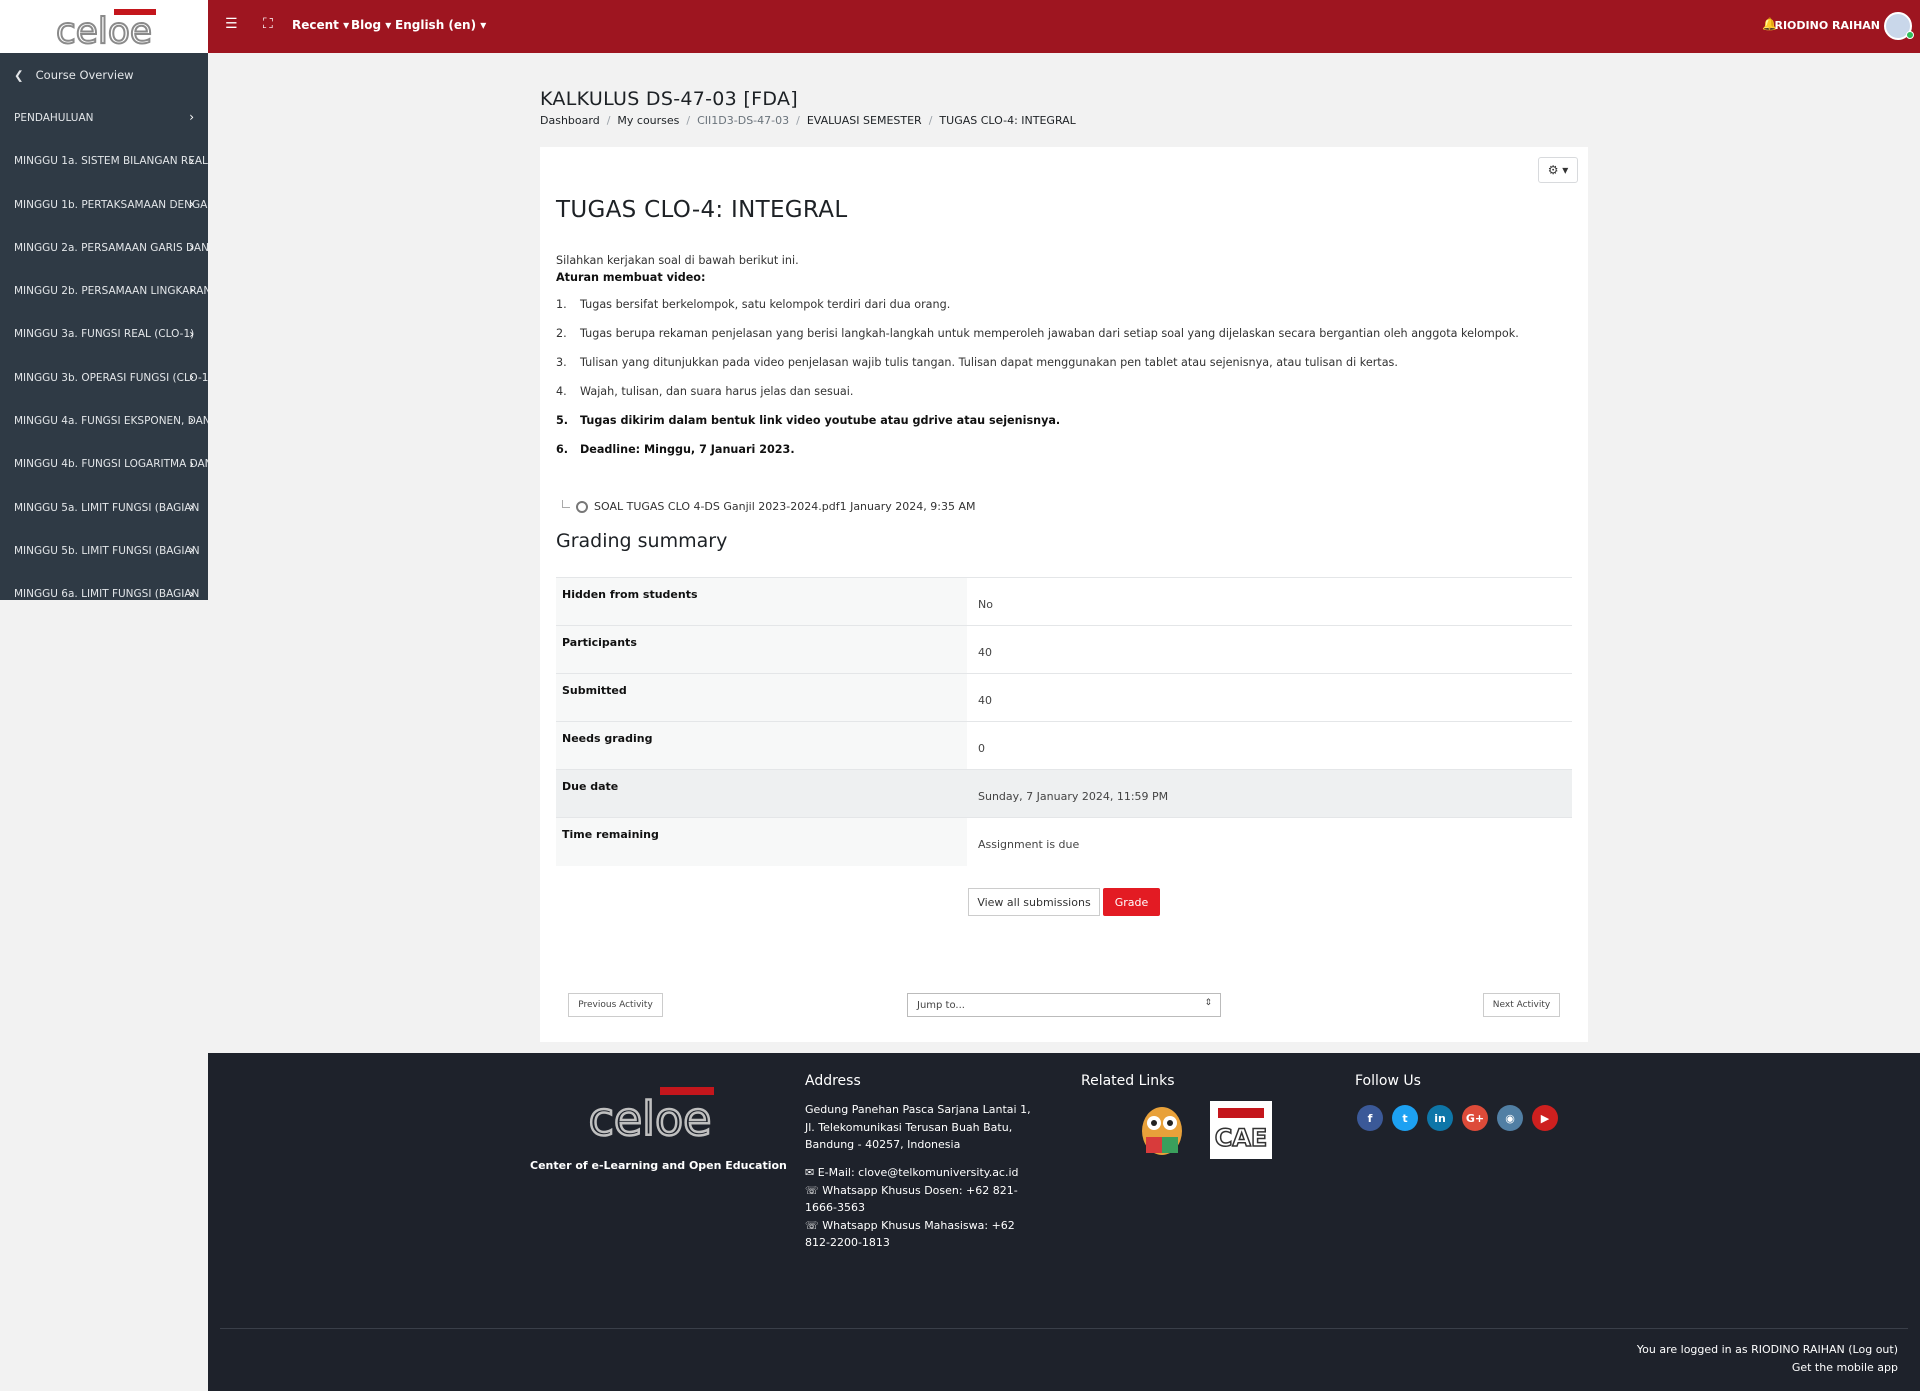 The image size is (1920, 1391). Describe the element at coordinates (1521, 1005) in the screenshot. I see `next-activity-button: Next Activity` at that location.